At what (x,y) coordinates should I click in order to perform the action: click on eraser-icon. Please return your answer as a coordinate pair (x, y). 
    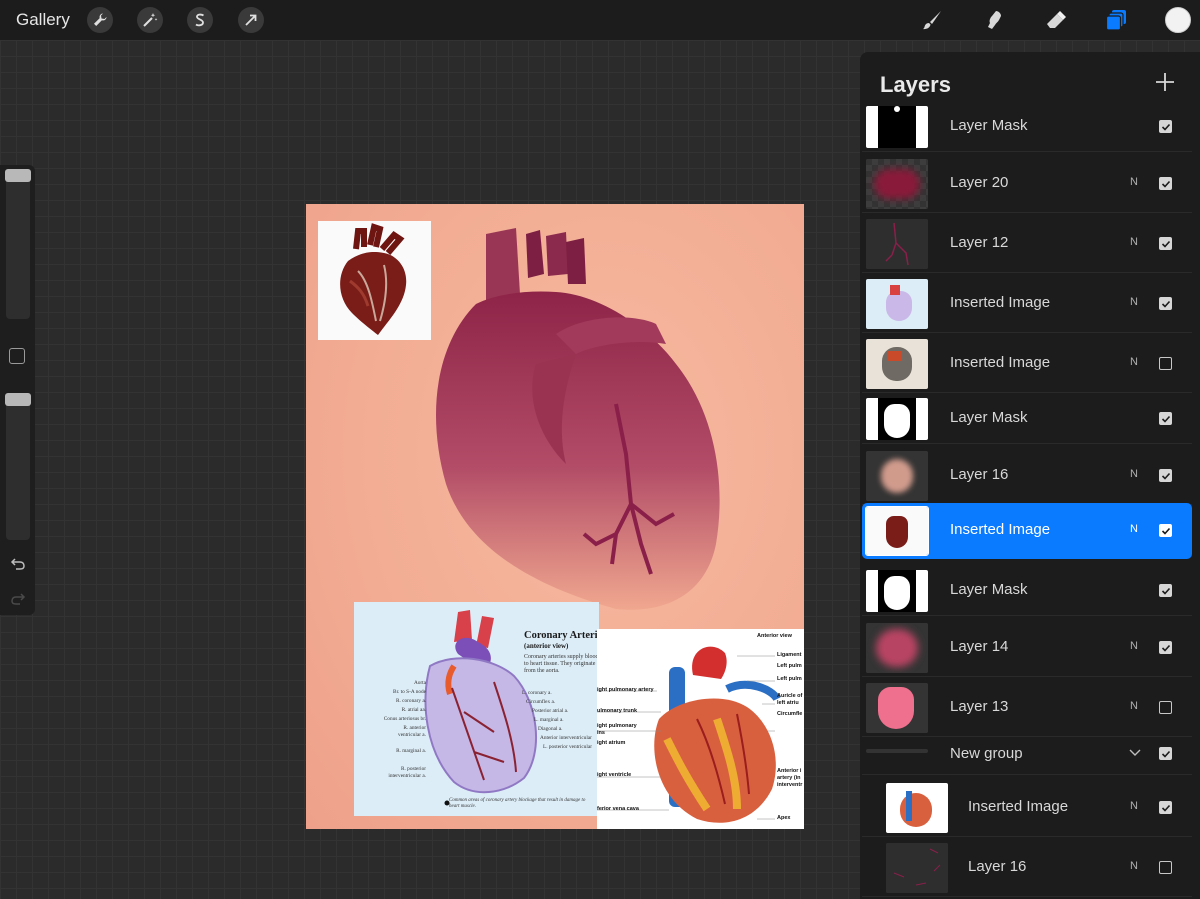
    Looking at the image, I should click on (1056, 20).